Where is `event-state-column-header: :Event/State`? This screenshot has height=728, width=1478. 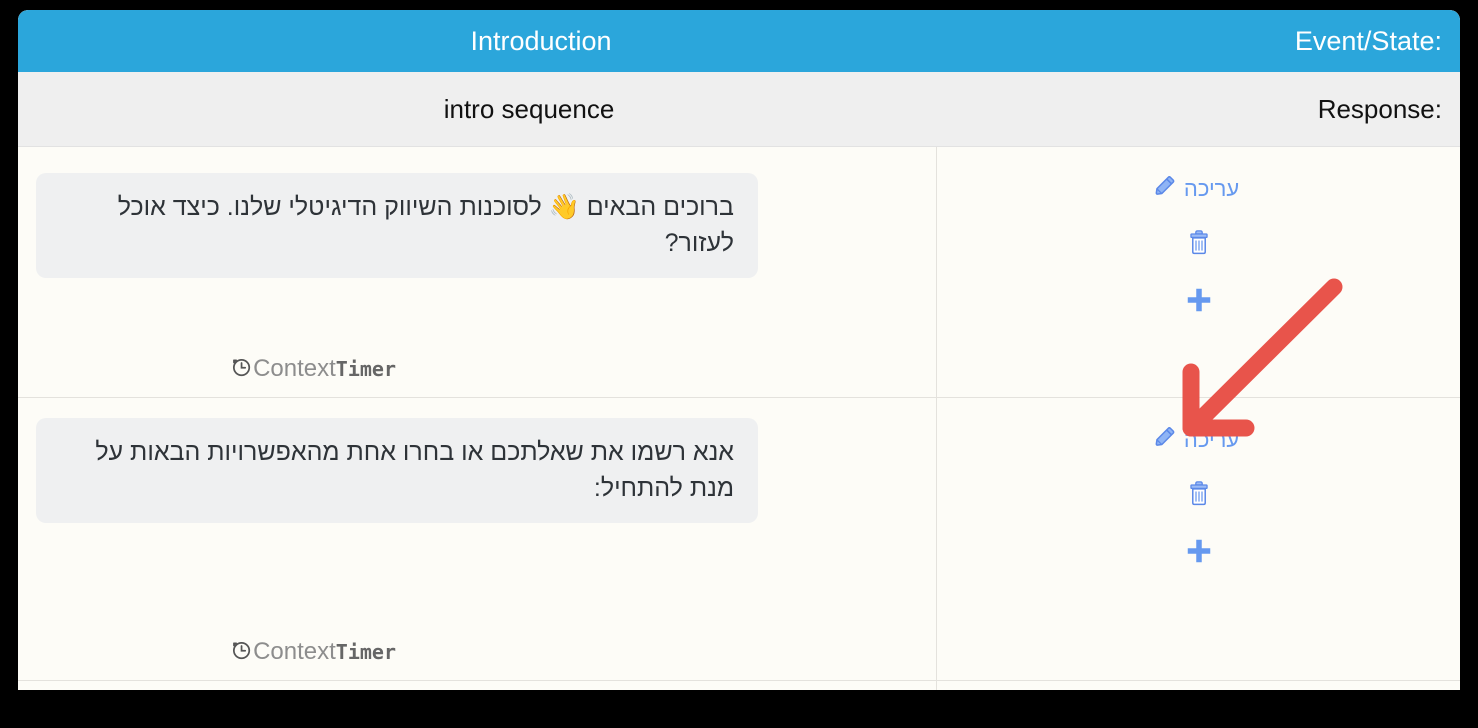
event-state-column-header: :Event/State is located at coordinates (1368, 41).